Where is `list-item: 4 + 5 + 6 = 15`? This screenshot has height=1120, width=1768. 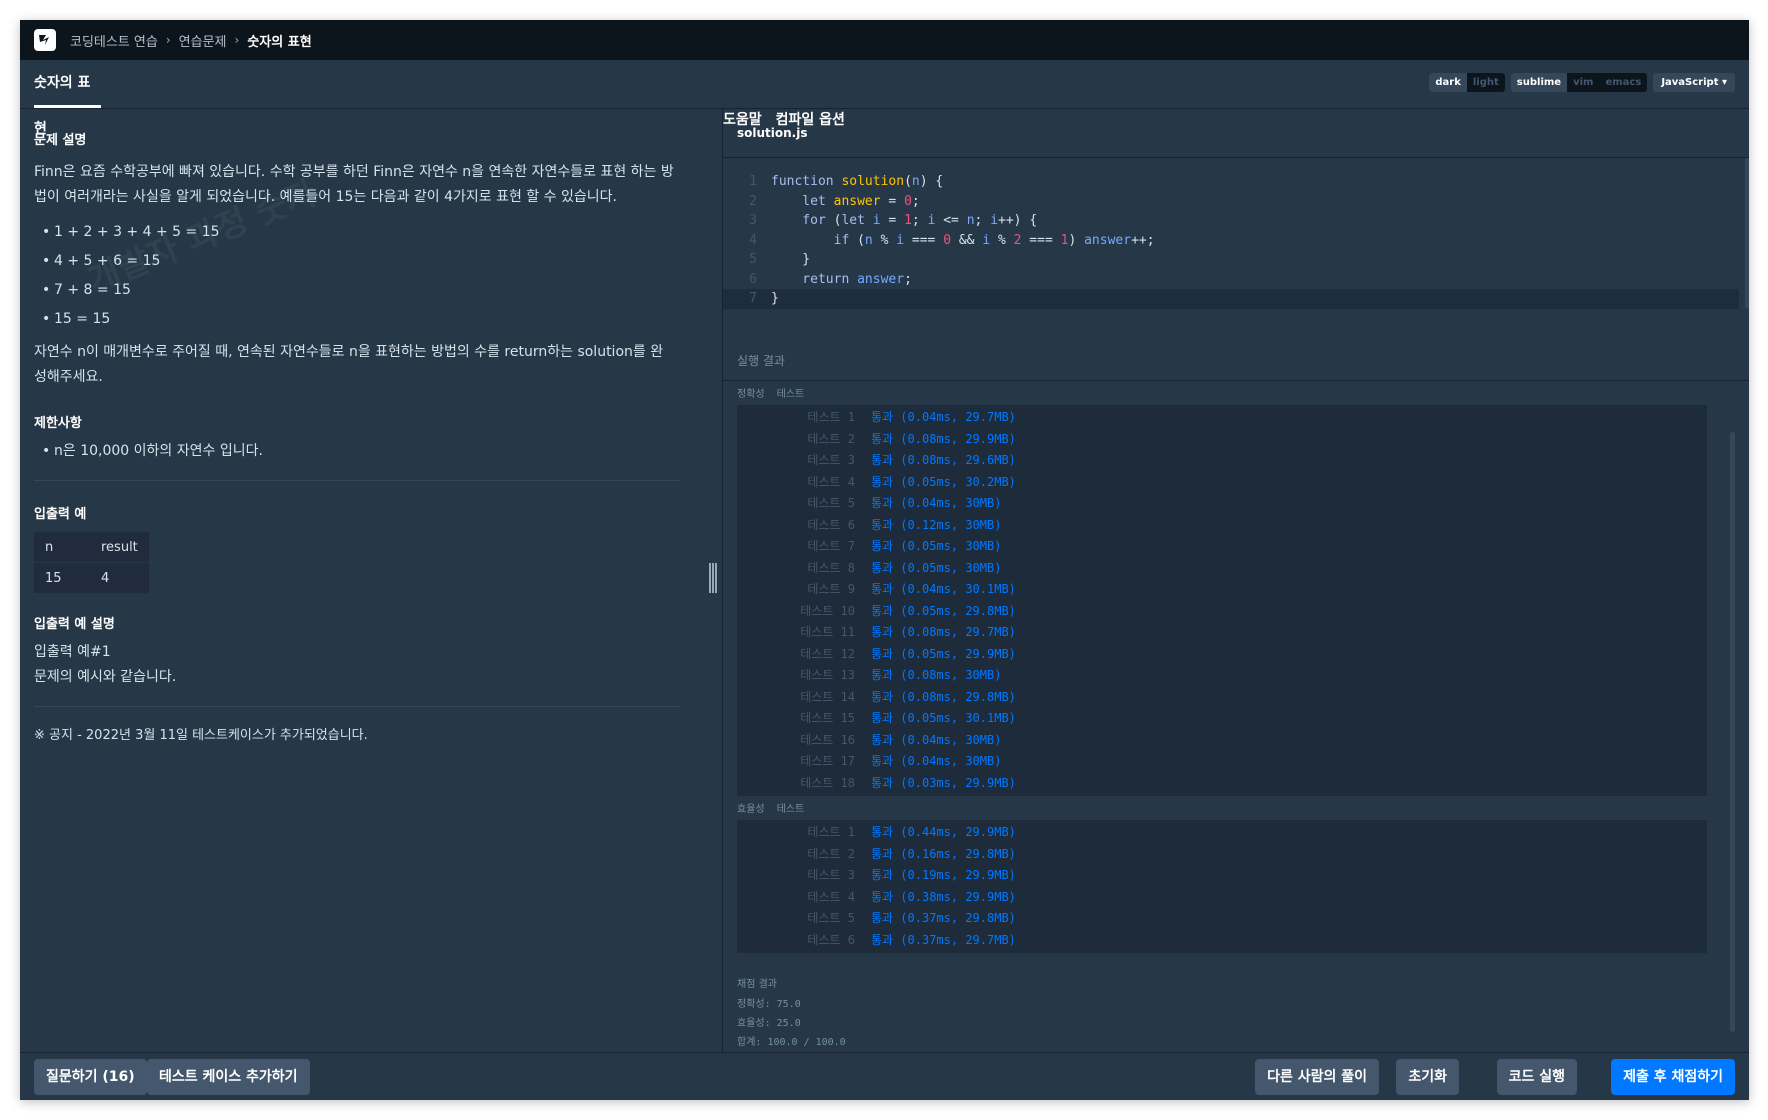
list-item: 4 + 5 + 6 = 15 is located at coordinates (375, 261).